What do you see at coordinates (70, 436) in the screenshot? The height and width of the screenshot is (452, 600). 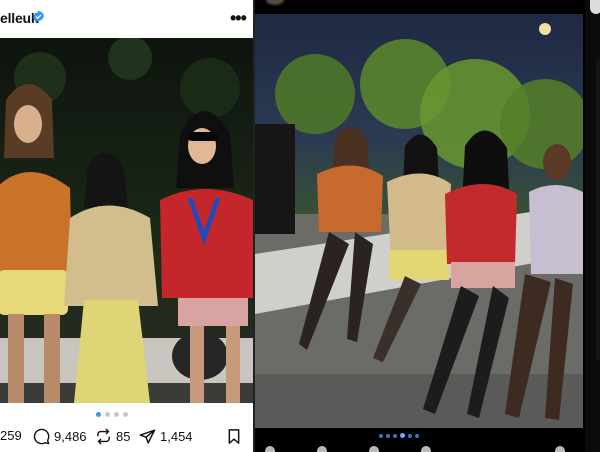 I see `comments-count: 9,486` at bounding box center [70, 436].